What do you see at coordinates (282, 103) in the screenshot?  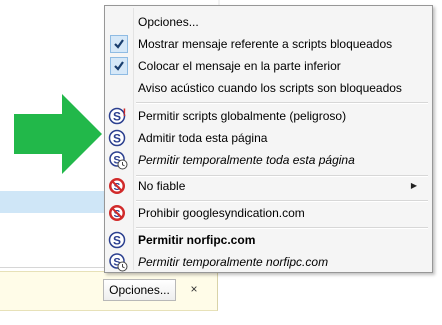 I see `menu-separator` at bounding box center [282, 103].